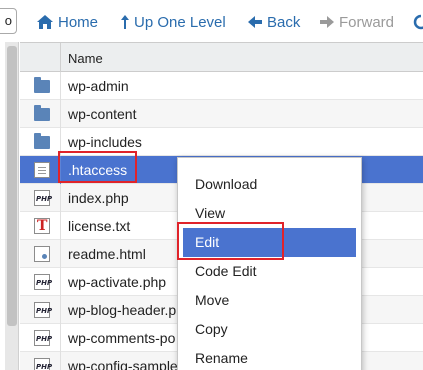 The width and height of the screenshot is (423, 370). I want to click on menu-item-label: View, so click(210, 213).